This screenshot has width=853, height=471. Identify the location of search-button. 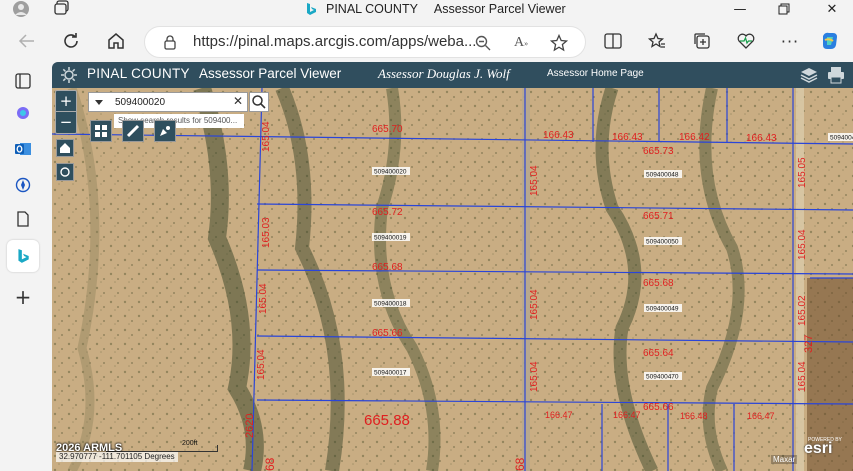
(259, 102).